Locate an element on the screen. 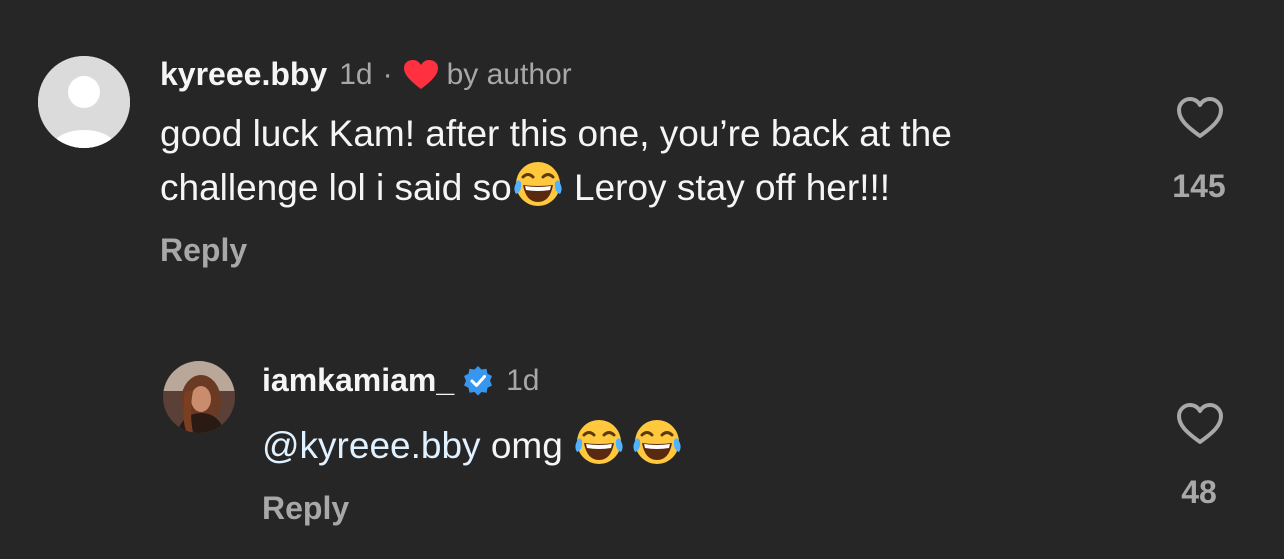  comment-meta: iamkamiam_ 1d is located at coordinates (401, 380).